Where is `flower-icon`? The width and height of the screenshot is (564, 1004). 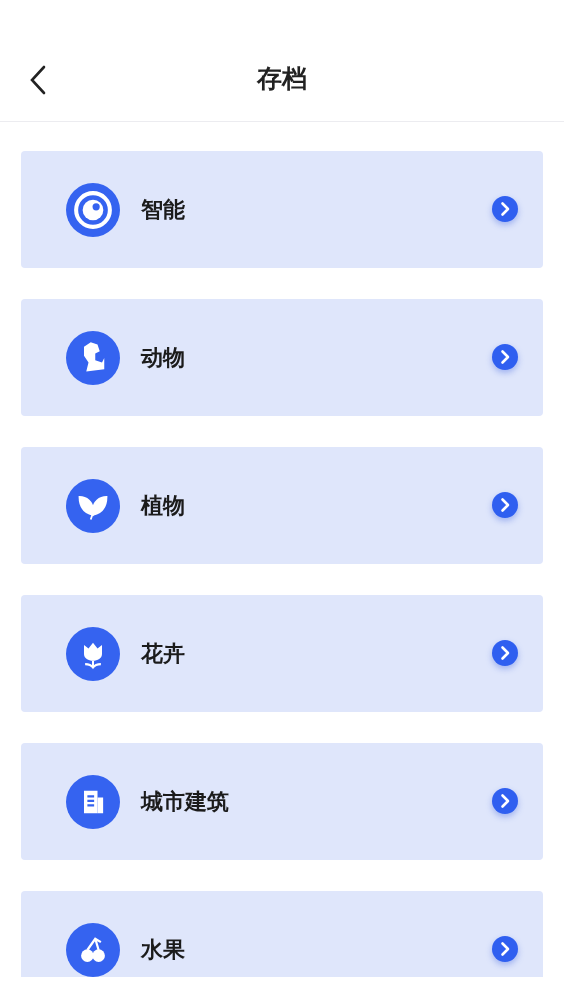 flower-icon is located at coordinates (93, 653).